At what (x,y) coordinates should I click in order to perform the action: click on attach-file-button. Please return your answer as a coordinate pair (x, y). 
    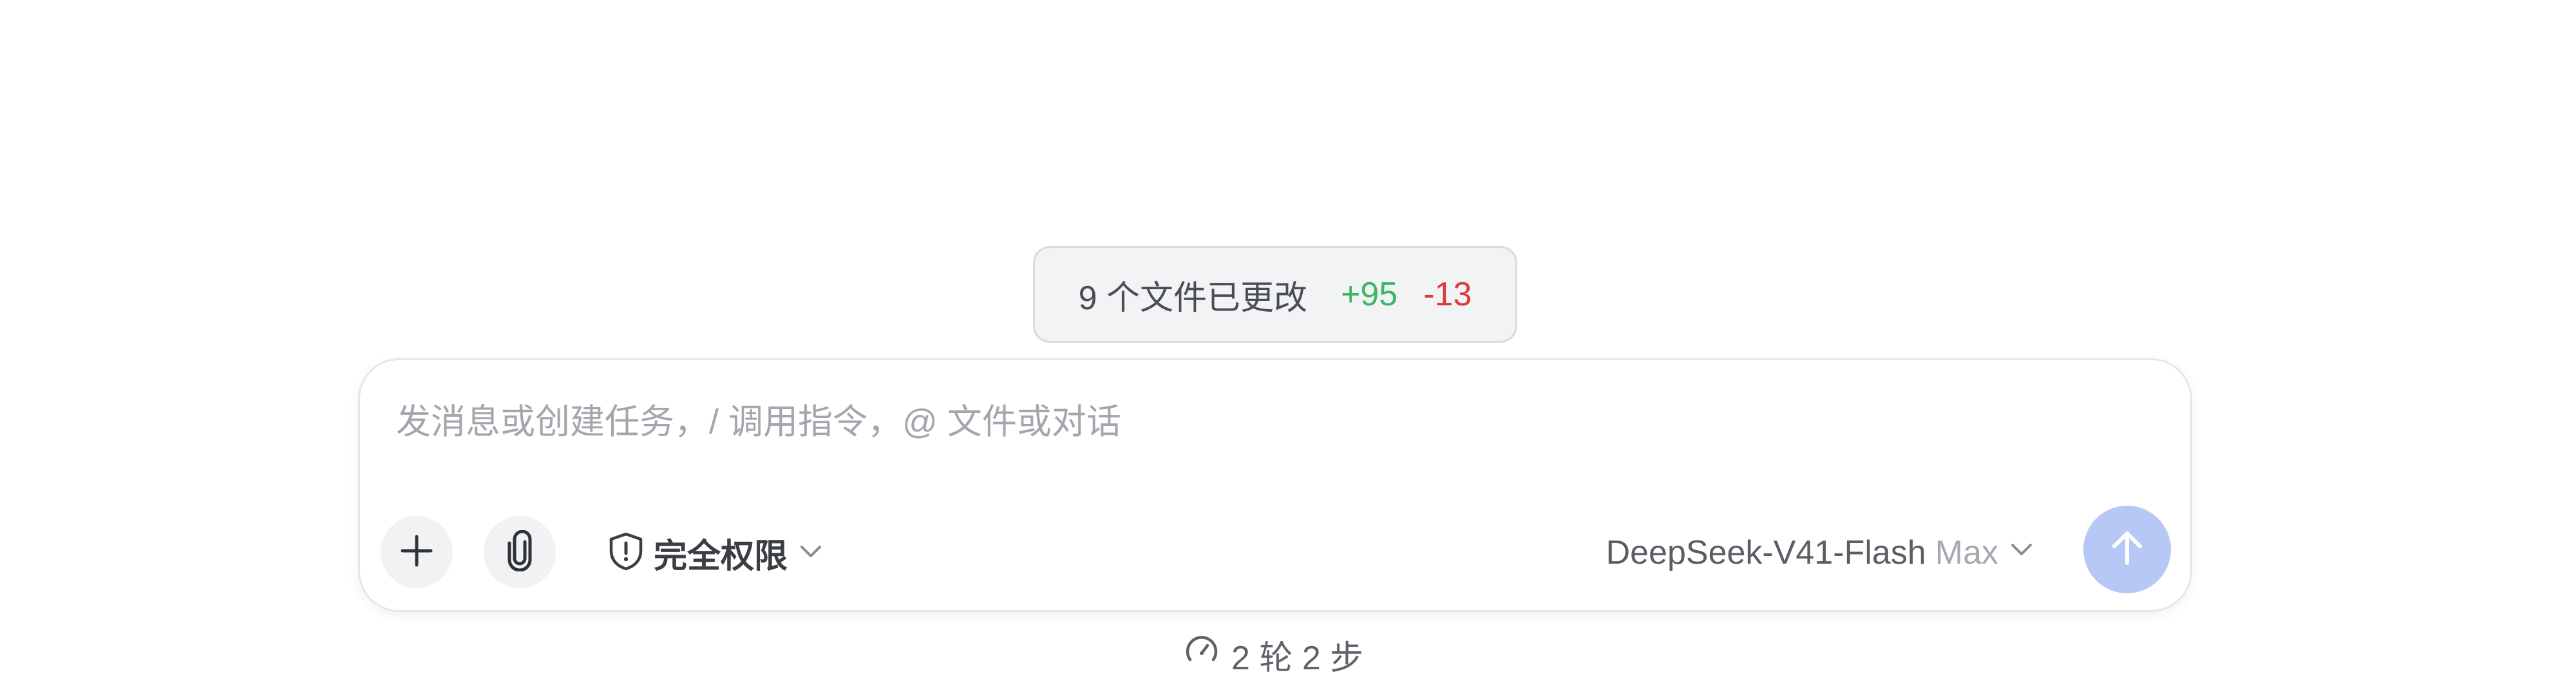
    Looking at the image, I should click on (520, 552).